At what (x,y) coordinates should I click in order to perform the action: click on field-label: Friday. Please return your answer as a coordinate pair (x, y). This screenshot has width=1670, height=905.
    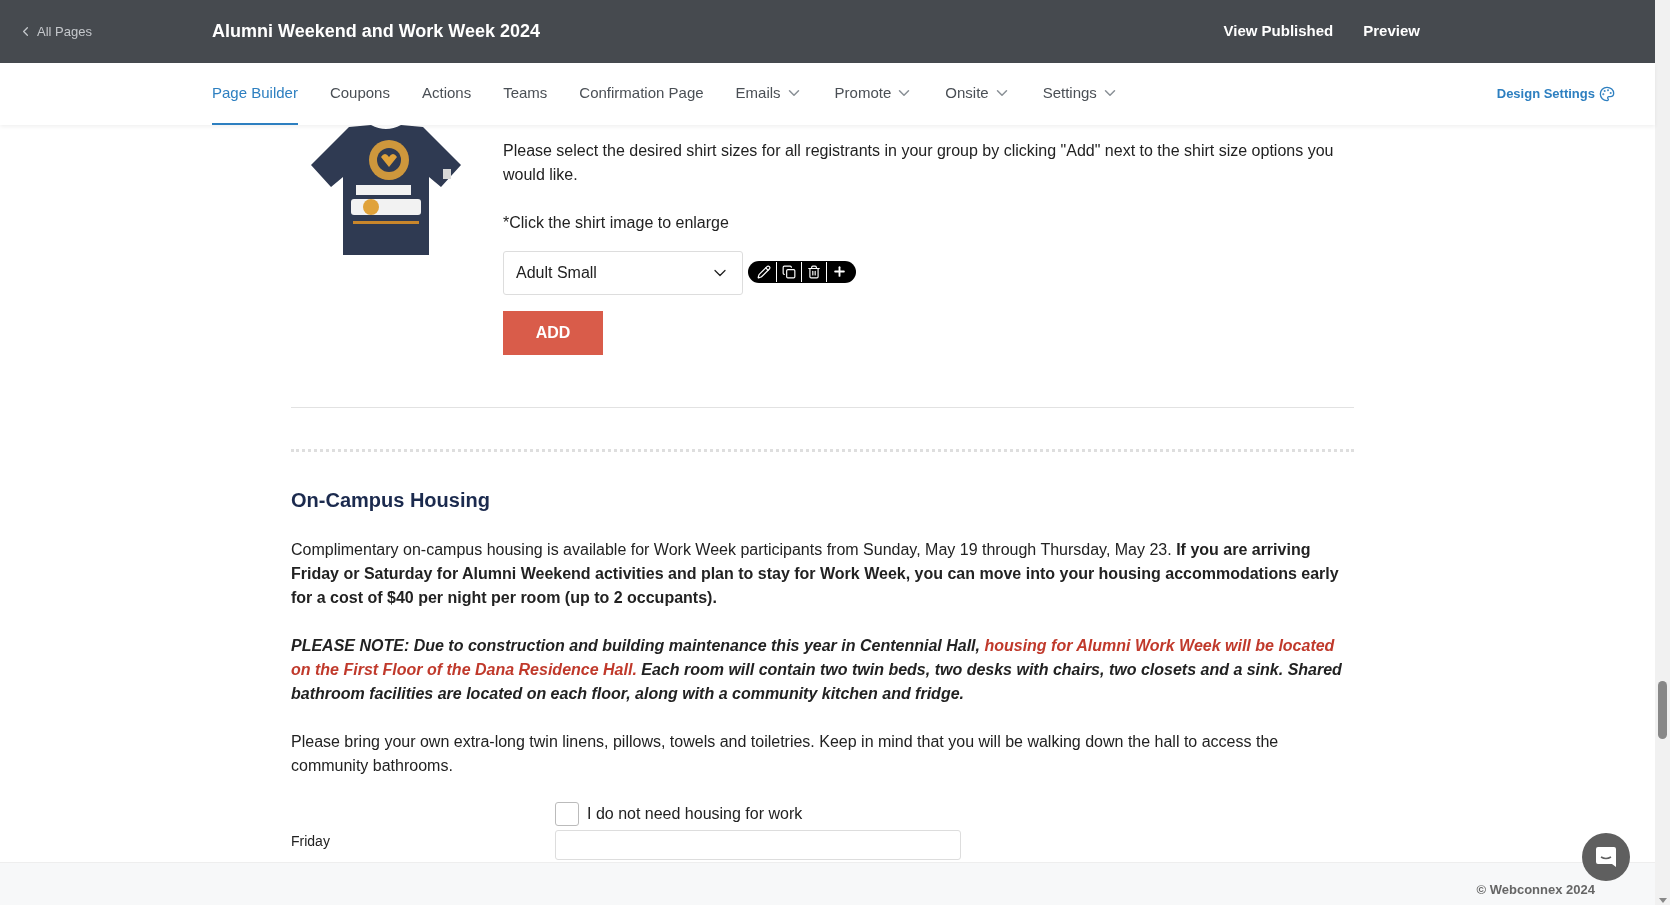
    Looking at the image, I should click on (311, 841).